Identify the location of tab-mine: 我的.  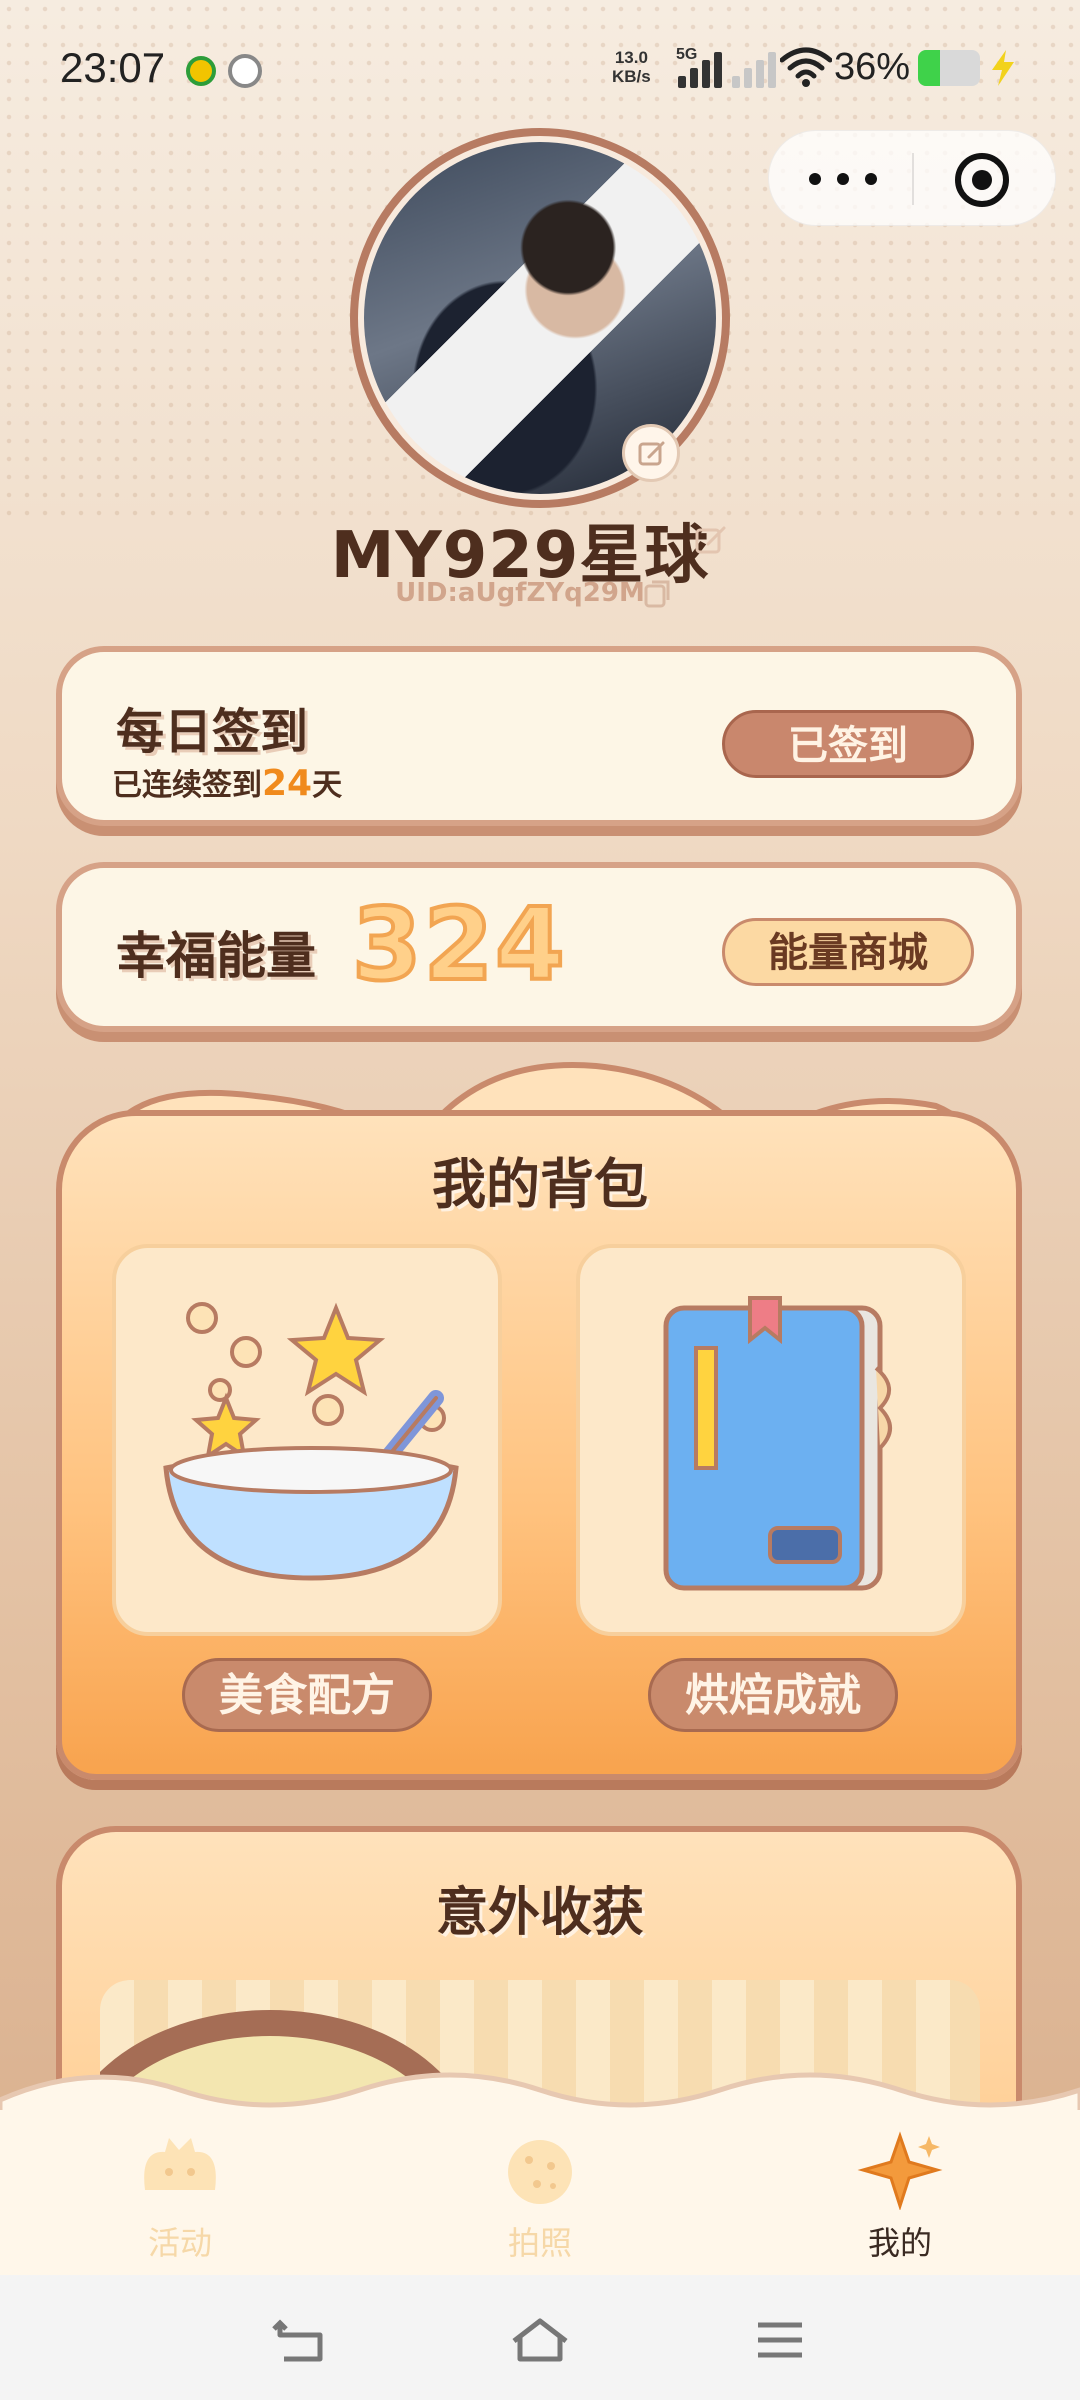
(900, 2197).